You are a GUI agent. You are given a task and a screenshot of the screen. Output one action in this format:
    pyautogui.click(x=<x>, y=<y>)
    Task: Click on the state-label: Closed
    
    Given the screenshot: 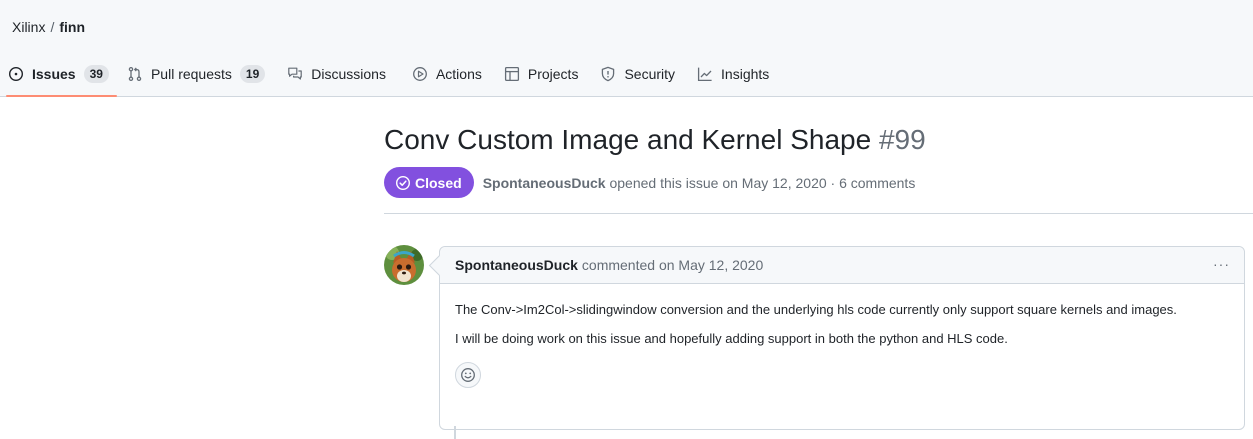 What is the action you would take?
    pyautogui.click(x=438, y=182)
    